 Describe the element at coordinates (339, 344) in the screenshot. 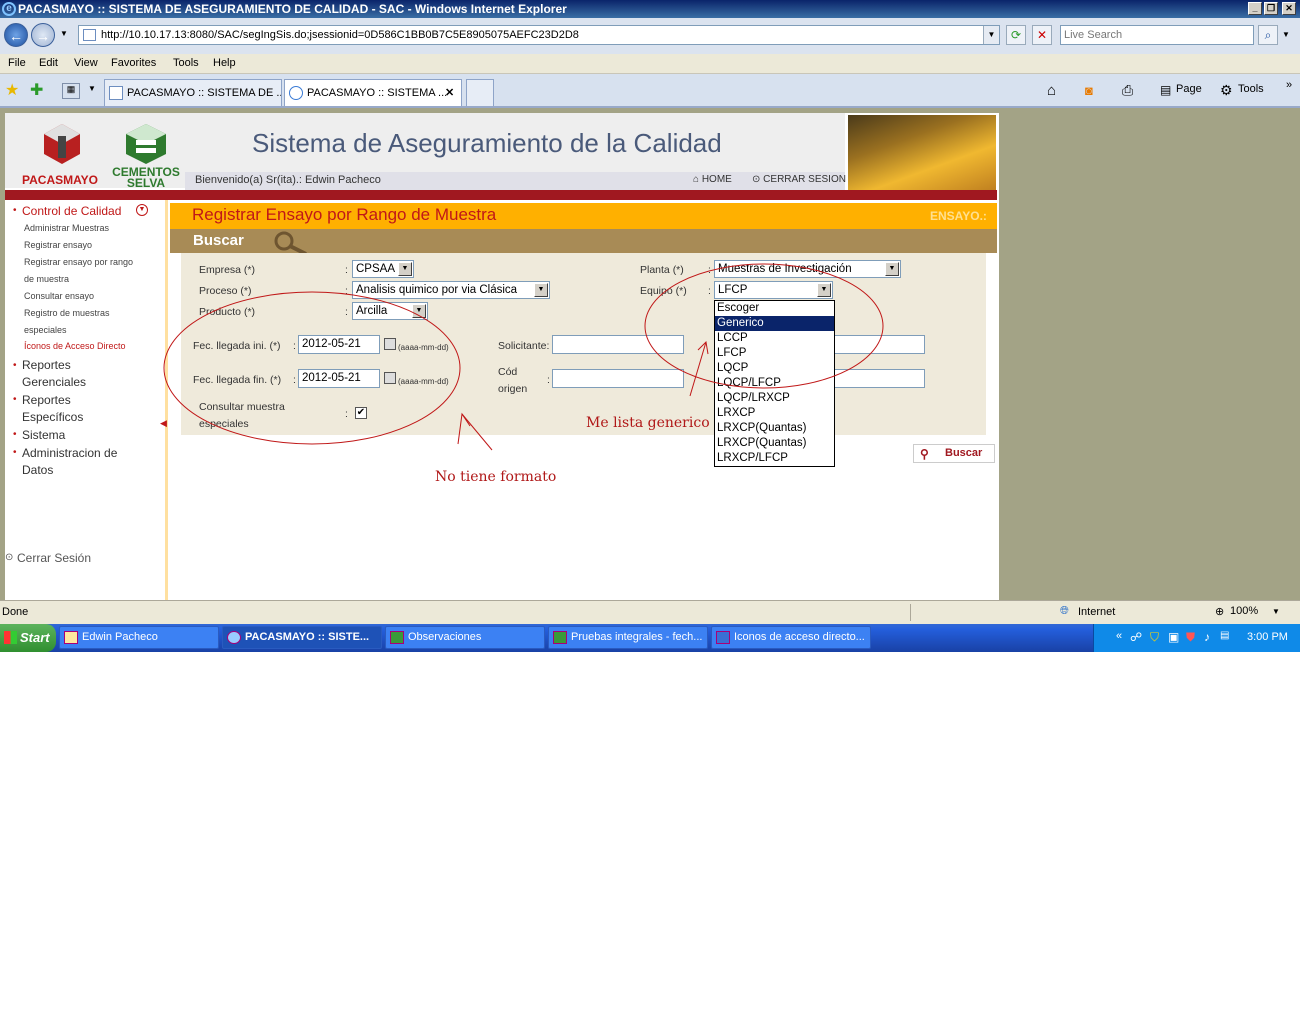

I see `fec-ini-input: 2012-05-21` at that location.